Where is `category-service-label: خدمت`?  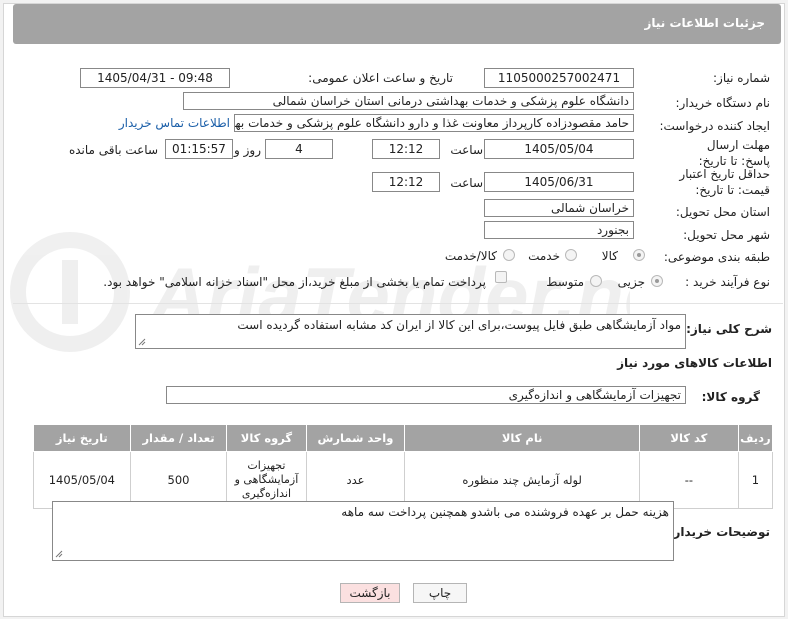
category-service-label: خدمت is located at coordinates (544, 256).